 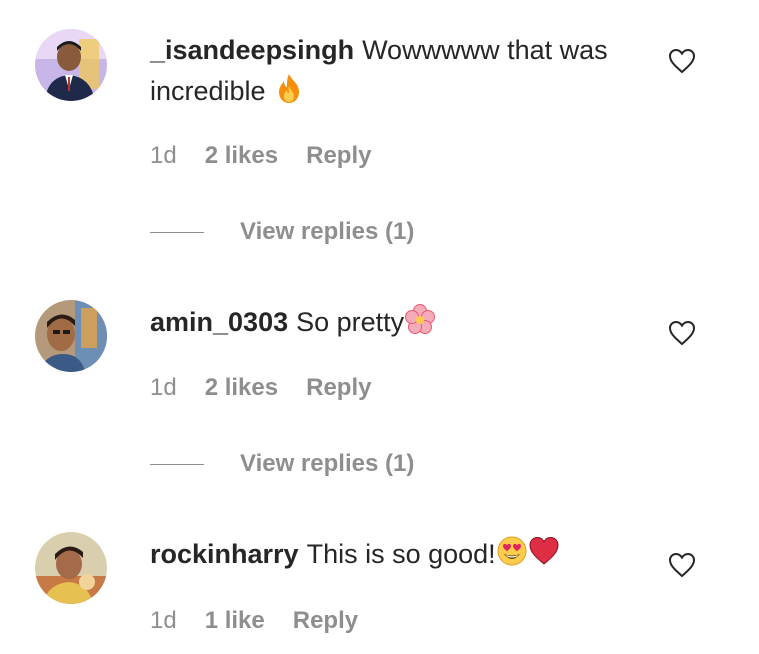 What do you see at coordinates (512, 551) in the screenshot?
I see `heart-eyes-emoji` at bounding box center [512, 551].